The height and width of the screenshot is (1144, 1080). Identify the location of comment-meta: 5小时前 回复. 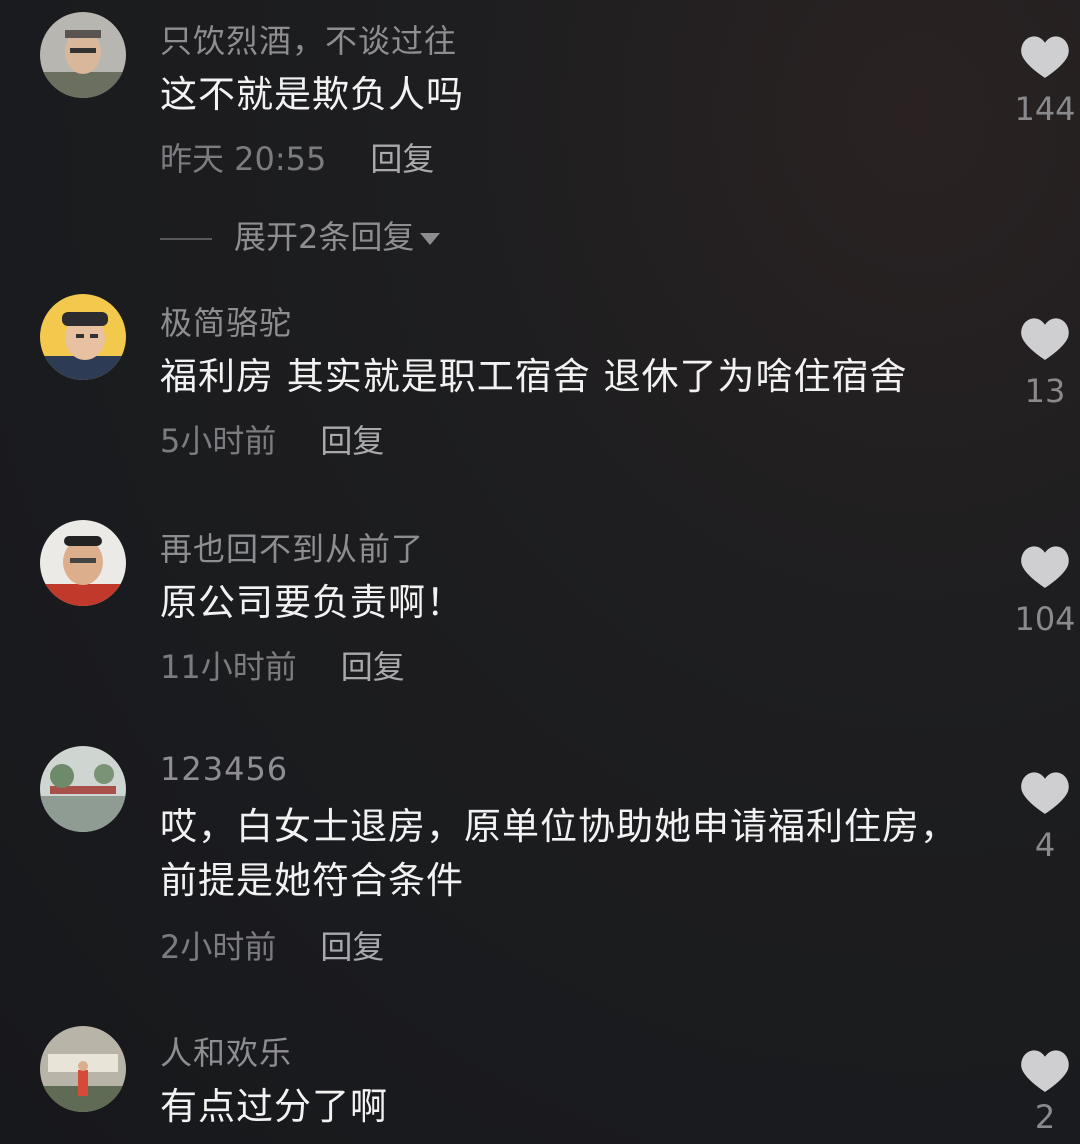
(272, 439).